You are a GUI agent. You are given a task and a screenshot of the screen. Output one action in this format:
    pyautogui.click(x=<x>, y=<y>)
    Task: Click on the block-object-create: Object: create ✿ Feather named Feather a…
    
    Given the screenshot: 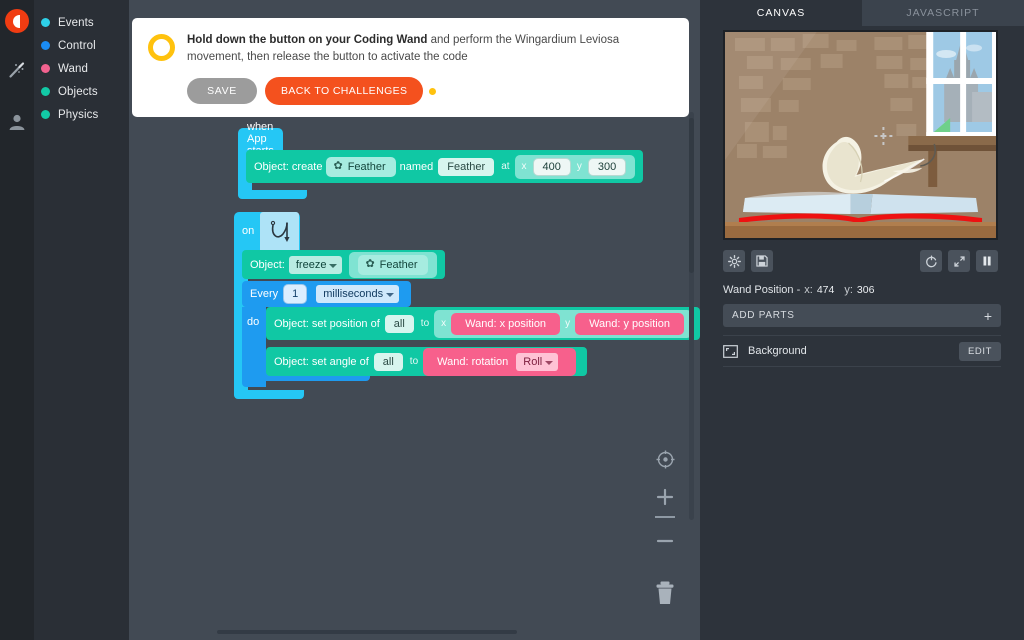 What is the action you would take?
    pyautogui.click(x=445, y=166)
    